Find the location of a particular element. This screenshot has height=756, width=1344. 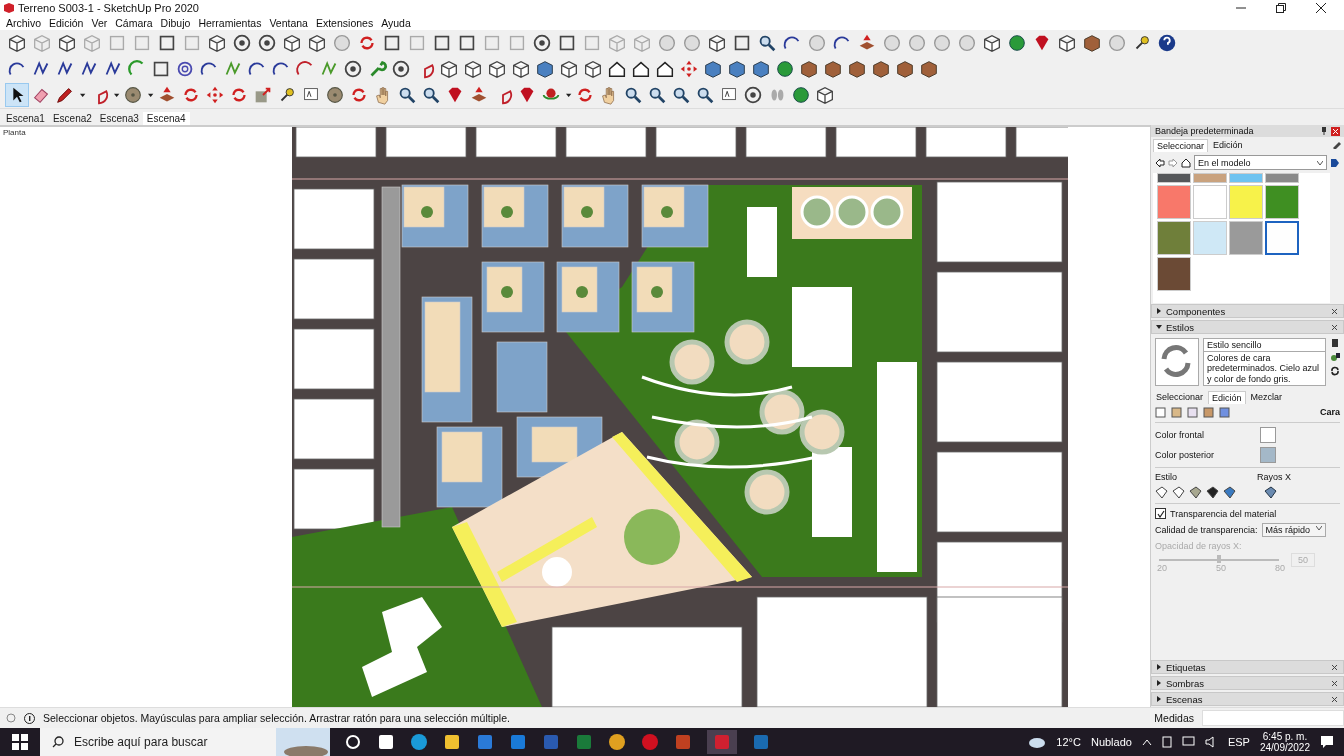

spreadsheet-icon is located at coordinates (584, 742).